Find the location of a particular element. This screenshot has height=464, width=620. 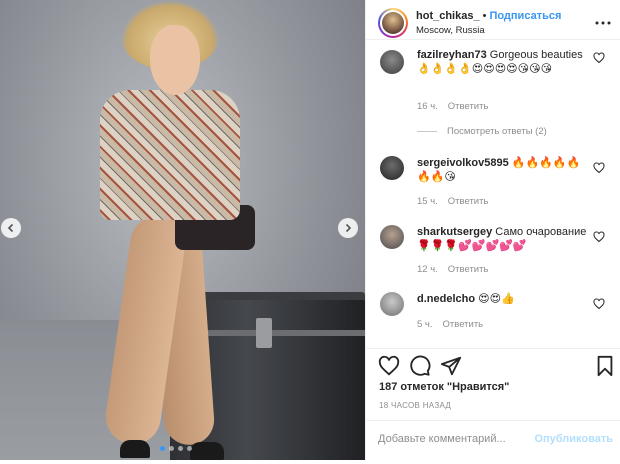

slide-indicator is located at coordinates (176, 448).